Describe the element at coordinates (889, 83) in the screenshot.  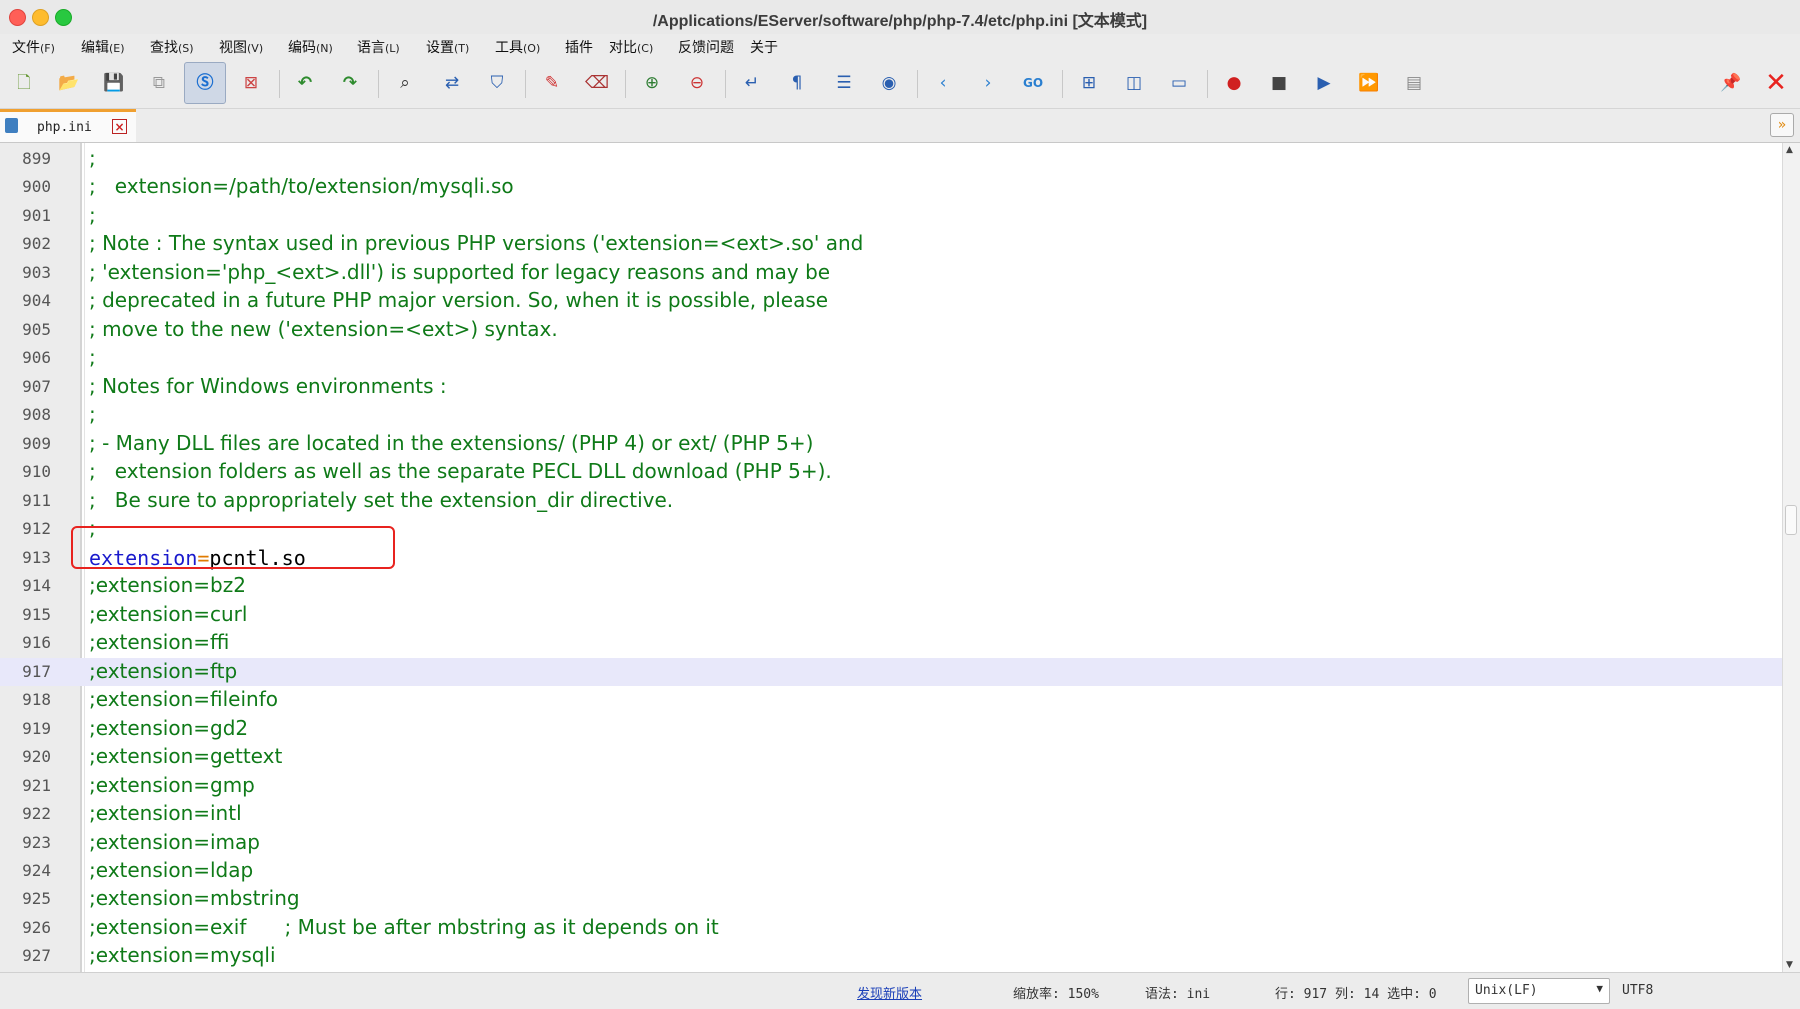
I see `focus-icon: ◉` at that location.